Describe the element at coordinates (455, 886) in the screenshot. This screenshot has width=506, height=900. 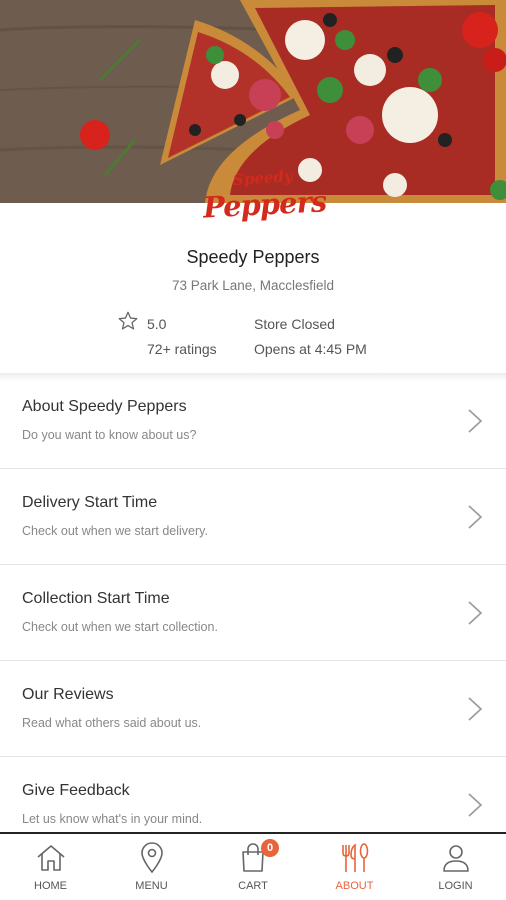
I see `nav-login-label: LOGIN` at that location.